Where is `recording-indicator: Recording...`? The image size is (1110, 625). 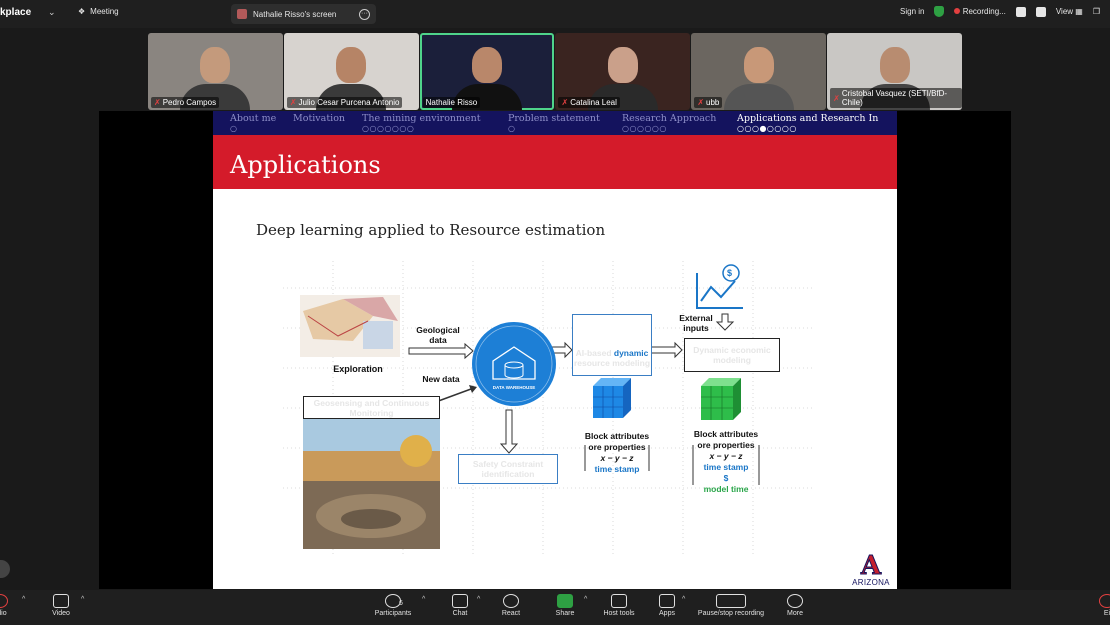 recording-indicator: Recording... is located at coordinates (980, 11).